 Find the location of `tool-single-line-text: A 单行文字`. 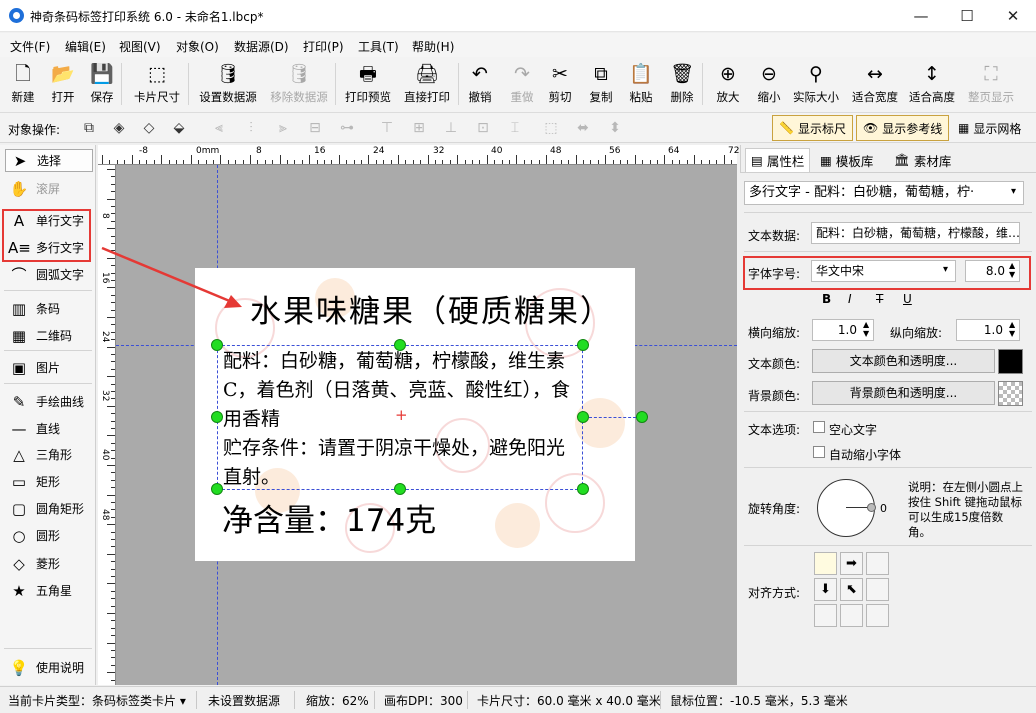

tool-single-line-text: A 单行文字 is located at coordinates (49, 220).